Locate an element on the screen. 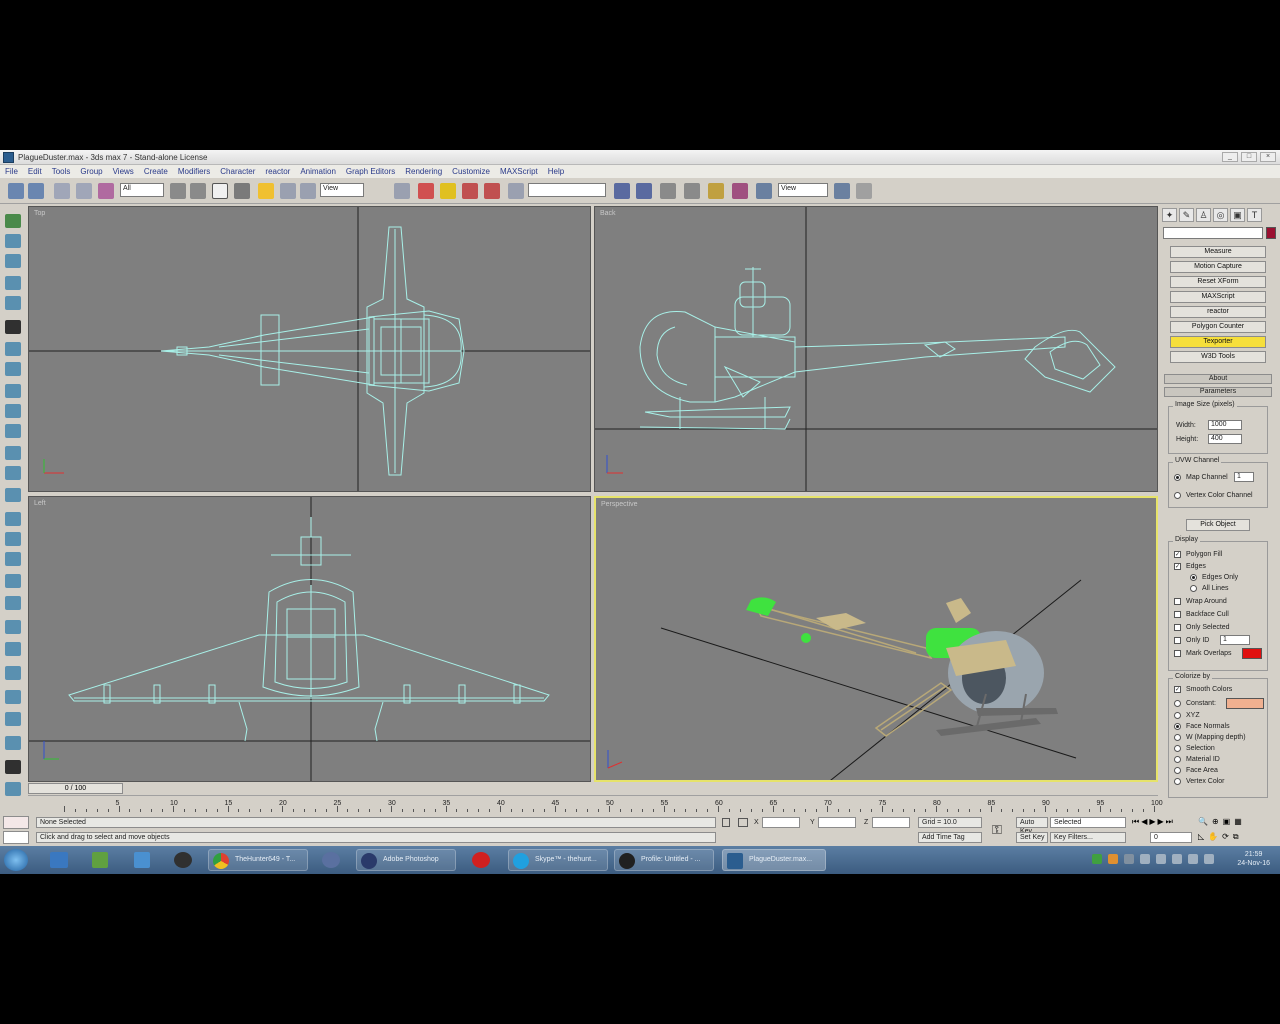 The width and height of the screenshot is (1280, 1024). material-id-radio is located at coordinates (1177, 759).